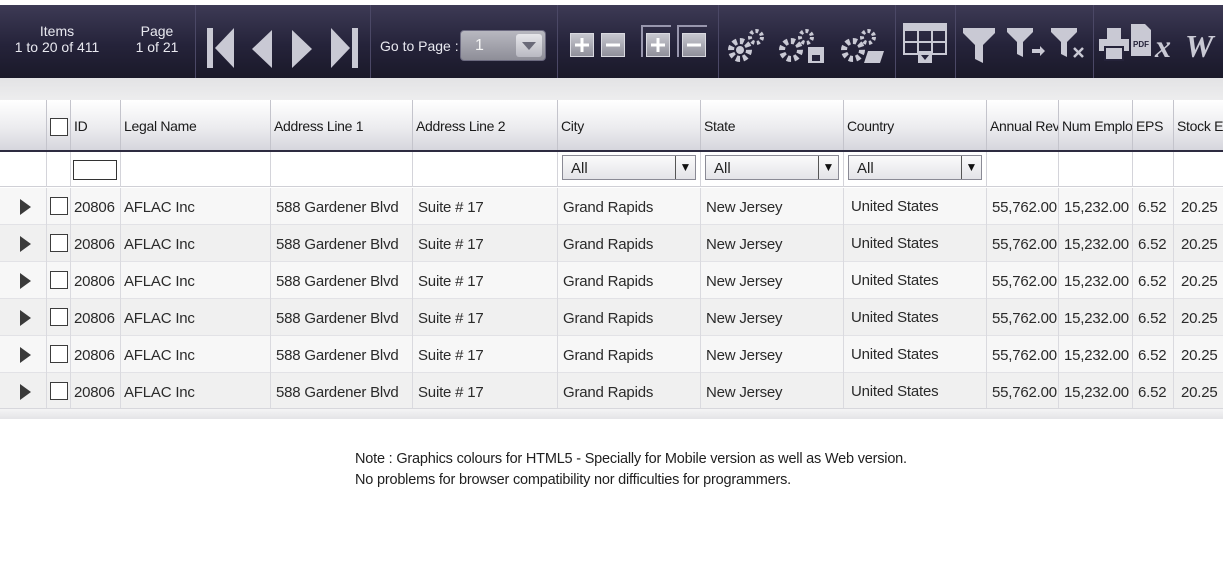 This screenshot has width=1223, height=576. I want to click on word-export-icon: W, so click(1204, 44).